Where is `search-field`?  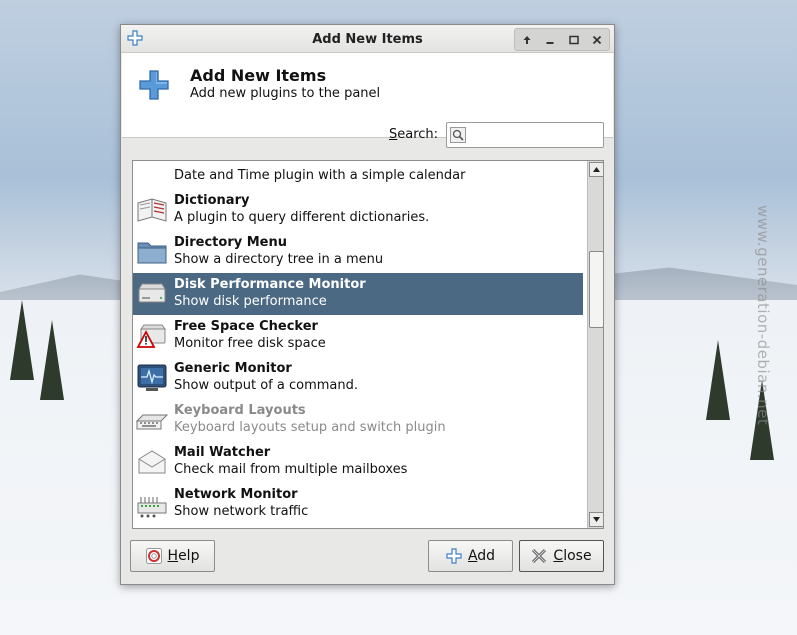 search-field is located at coordinates (525, 135).